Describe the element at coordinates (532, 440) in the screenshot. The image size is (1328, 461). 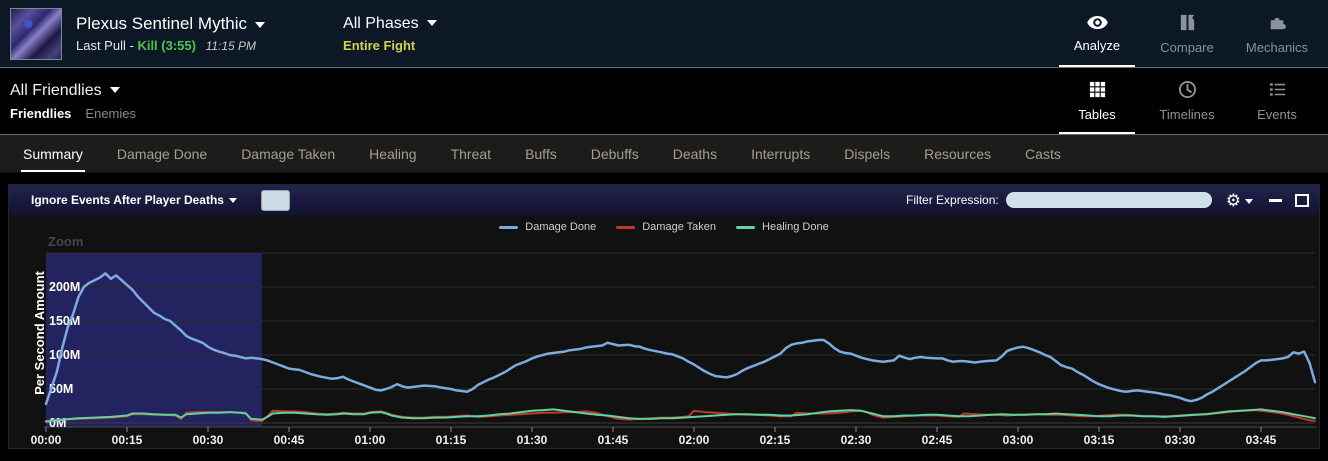
I see `x-tick-label: 01:30` at that location.